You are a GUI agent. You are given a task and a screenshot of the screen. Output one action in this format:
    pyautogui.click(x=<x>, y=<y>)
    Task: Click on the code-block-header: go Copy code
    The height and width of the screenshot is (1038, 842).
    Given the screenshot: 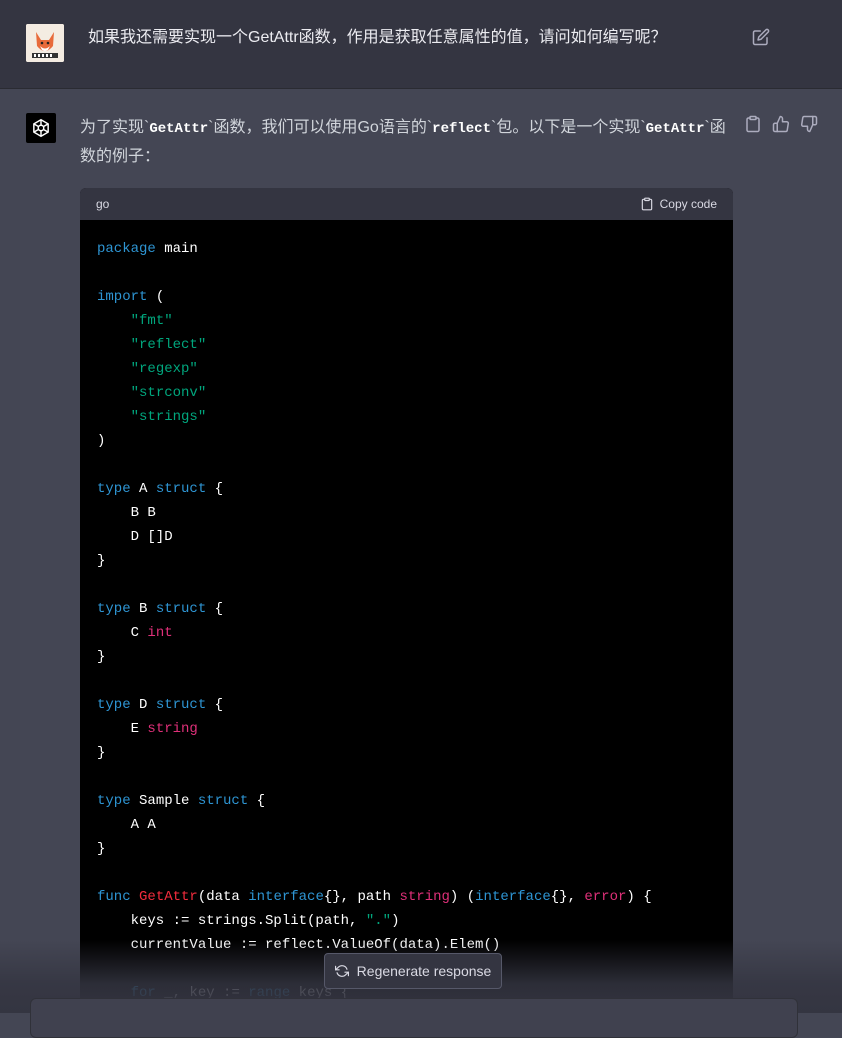 What is the action you would take?
    pyautogui.click(x=406, y=204)
    